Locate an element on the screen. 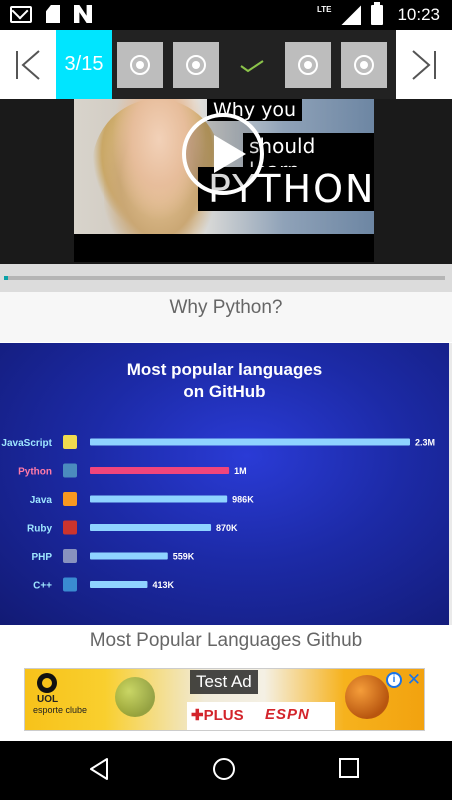 This screenshot has height=800, width=452. status-bar: LTE 10:23 is located at coordinates (226, 15).